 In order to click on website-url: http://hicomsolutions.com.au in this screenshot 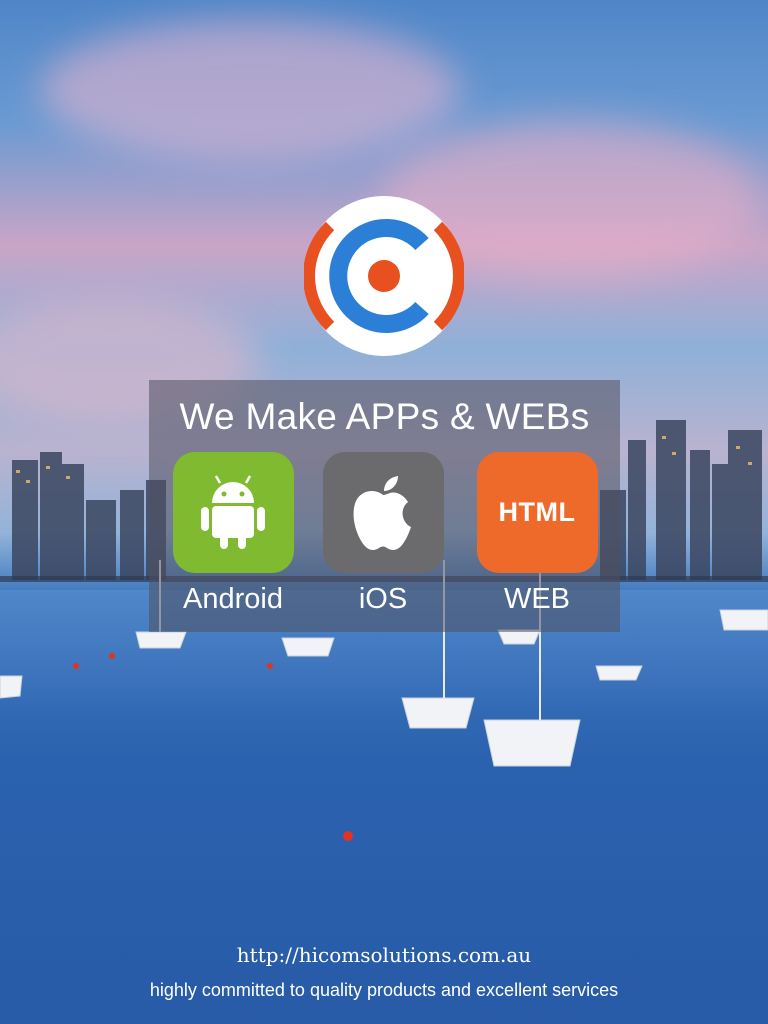, I will do `click(384, 955)`.